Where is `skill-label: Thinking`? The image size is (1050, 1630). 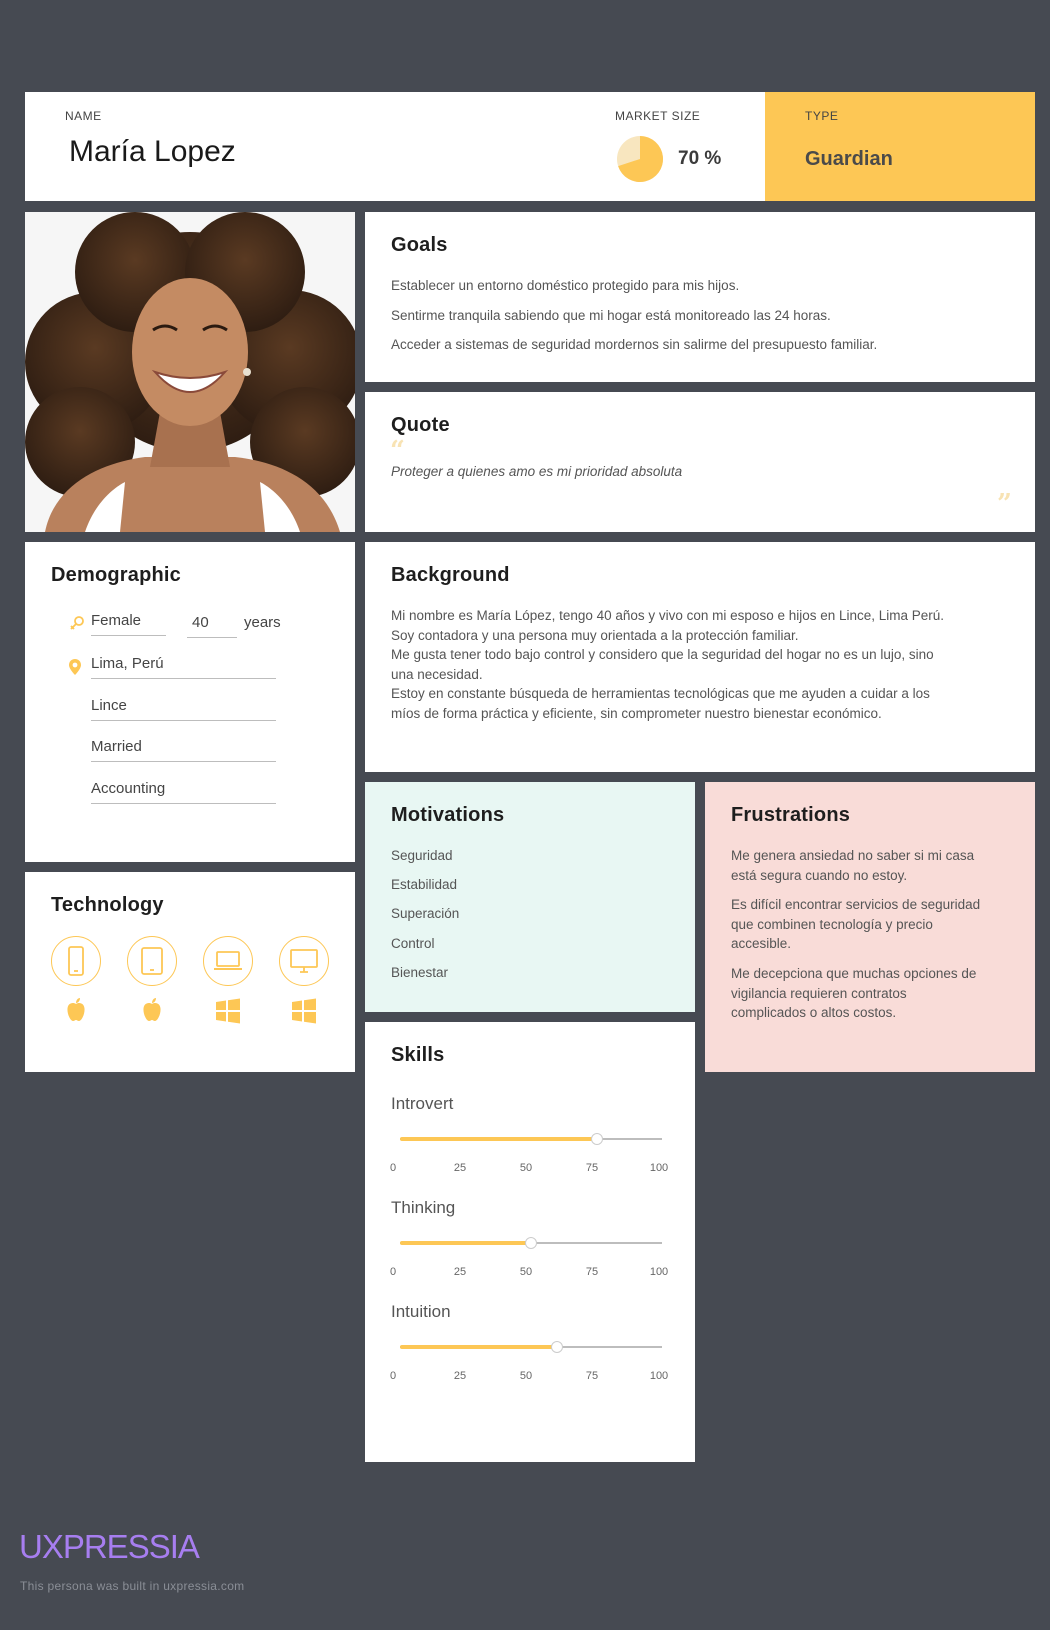 skill-label: Thinking is located at coordinates (423, 1207).